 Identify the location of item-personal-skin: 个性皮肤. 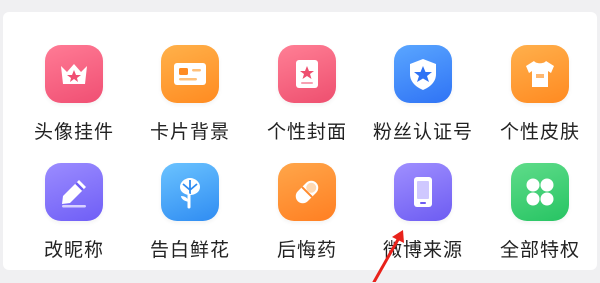
(540, 105).